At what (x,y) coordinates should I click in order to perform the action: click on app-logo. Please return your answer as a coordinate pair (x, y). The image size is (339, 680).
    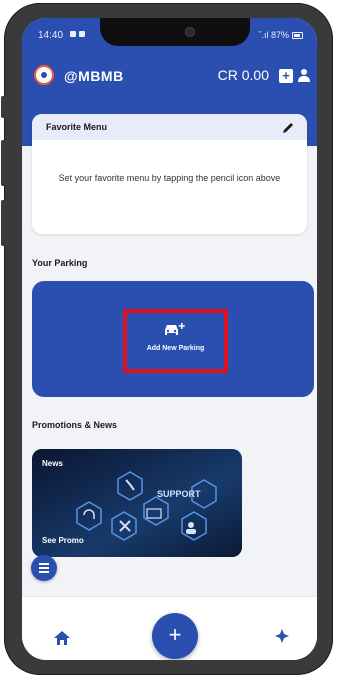
    Looking at the image, I should click on (44, 75).